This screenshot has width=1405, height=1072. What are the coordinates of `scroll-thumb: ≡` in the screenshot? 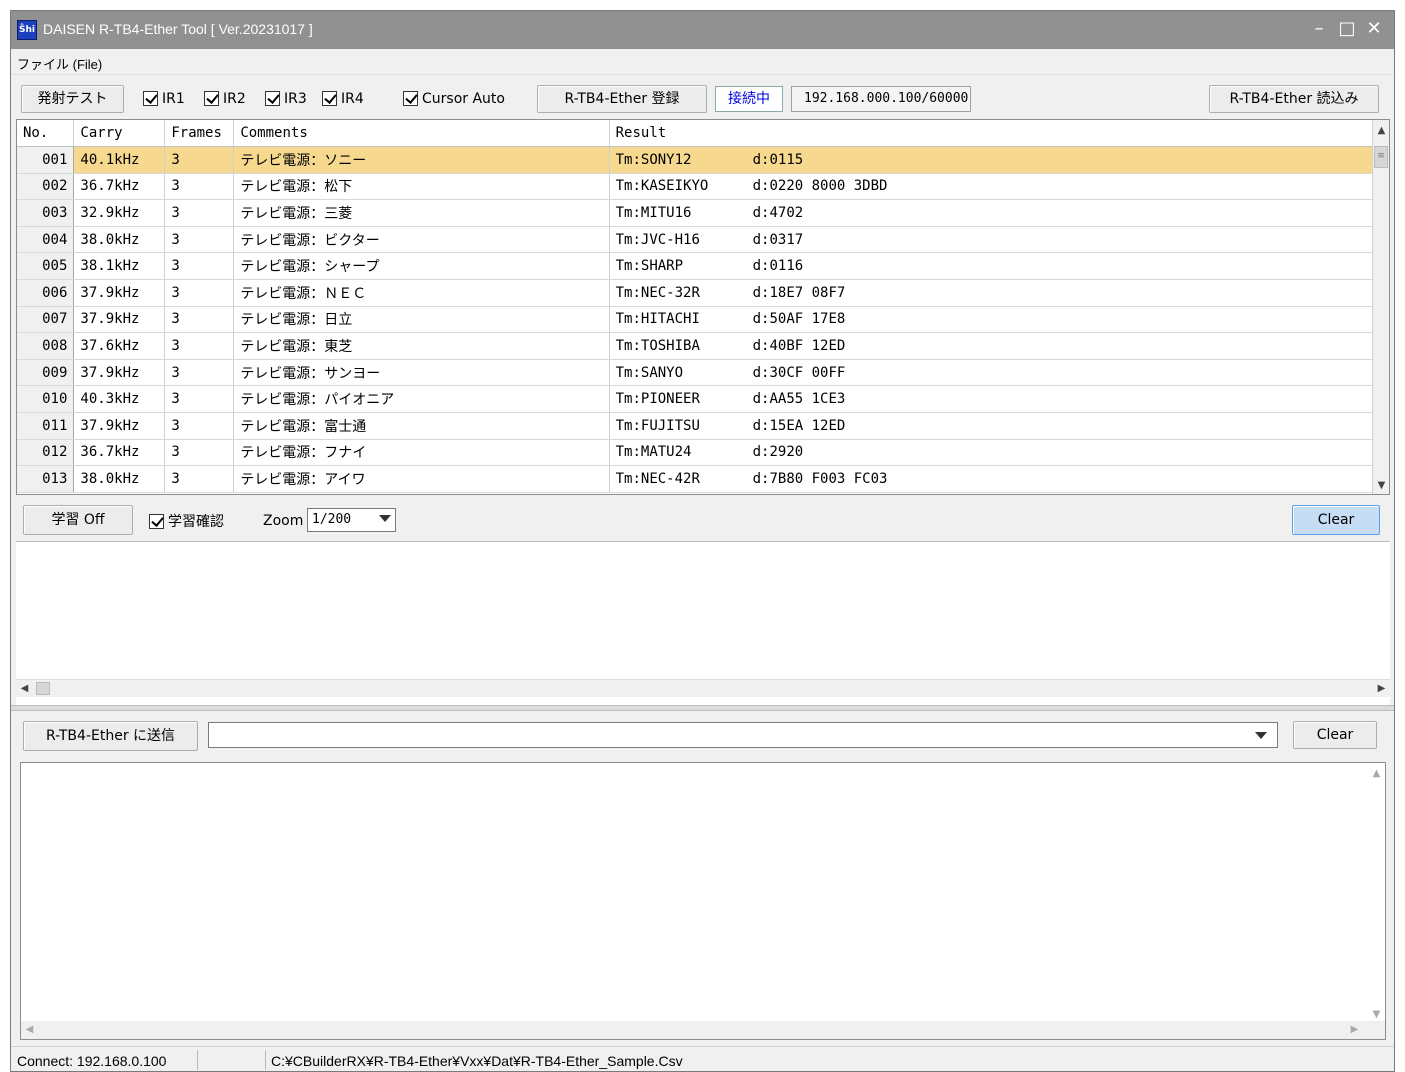 It's located at (1381, 157).